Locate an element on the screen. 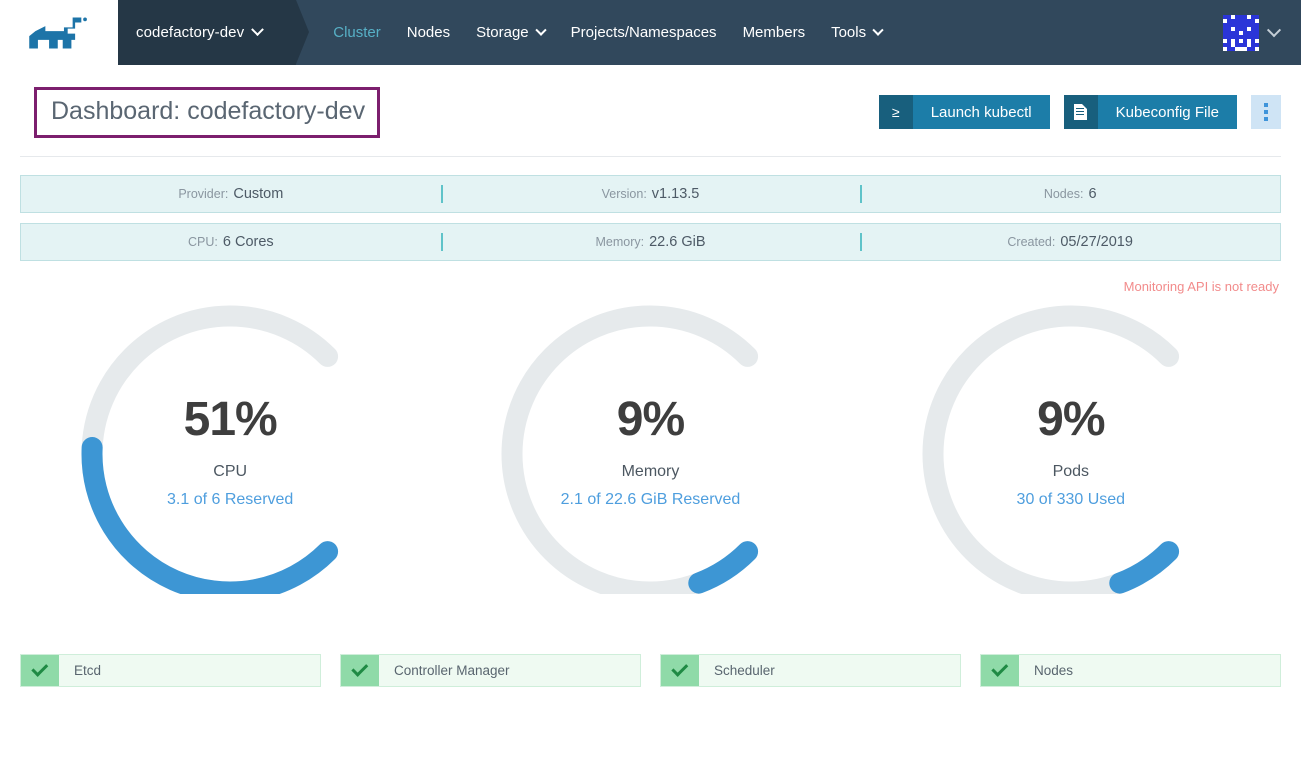  status-nodes: Nodes is located at coordinates (1130, 670).